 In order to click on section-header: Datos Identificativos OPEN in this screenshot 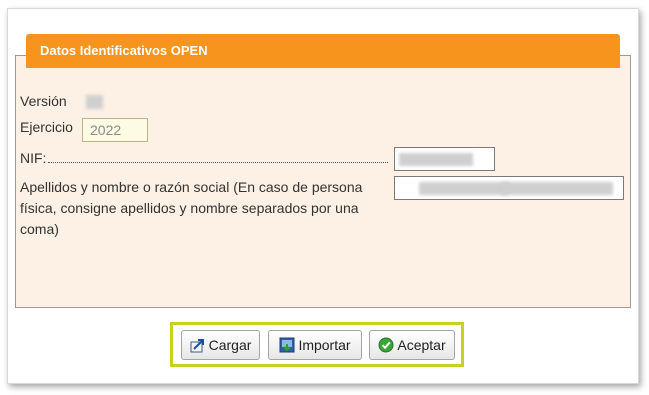, I will do `click(323, 51)`.